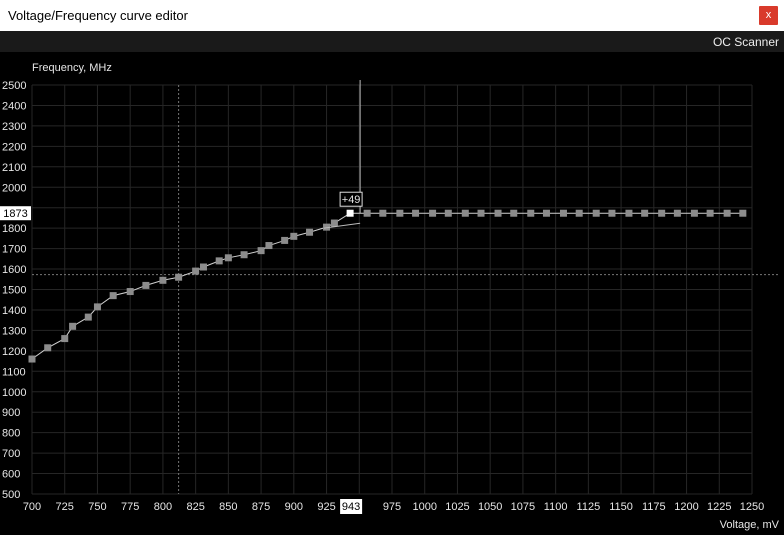 This screenshot has width=784, height=535. What do you see at coordinates (72, 68) in the screenshot?
I see `y-axis-label: Frequency, MHz` at bounding box center [72, 68].